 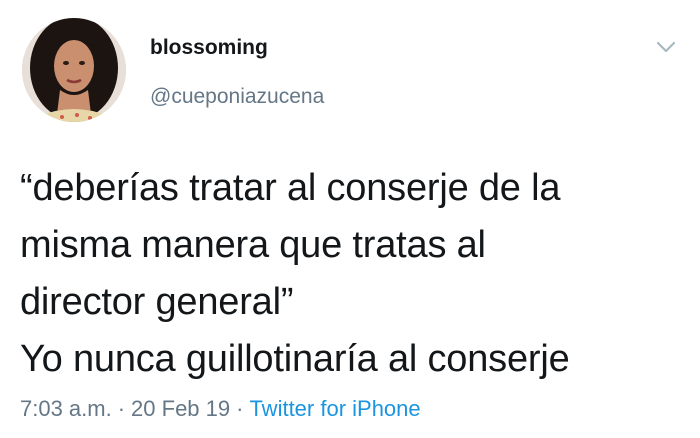 What do you see at coordinates (334, 408) in the screenshot?
I see `tweet-source-link: Twitter for iPhone` at bounding box center [334, 408].